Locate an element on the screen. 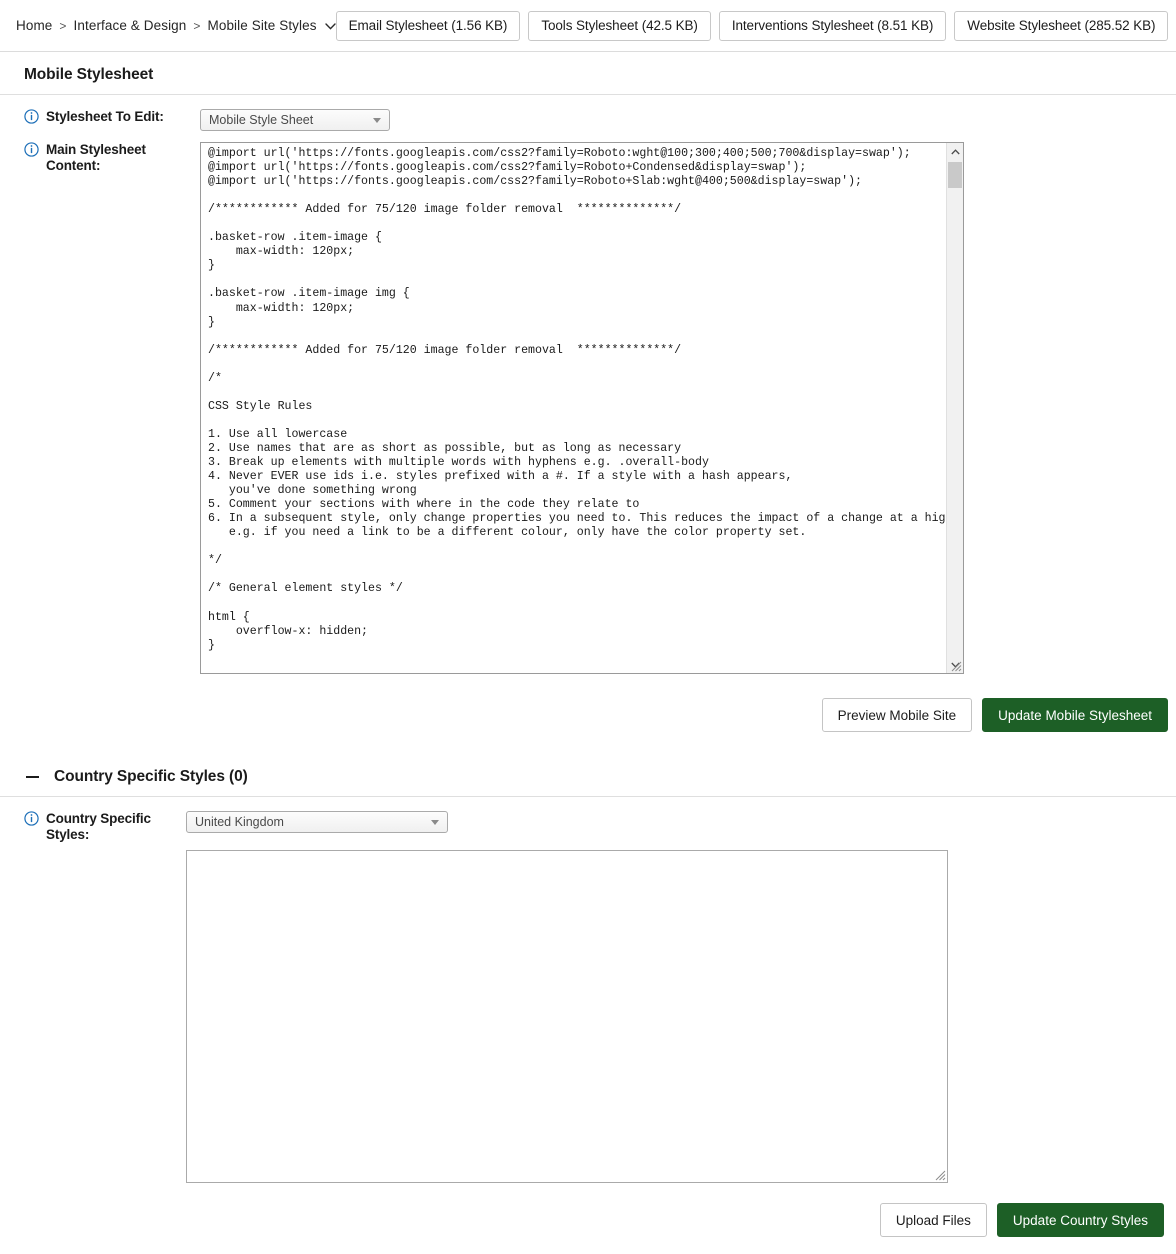 The image size is (1176, 1254). country-specific-styles-label-group: Country Specific Styles: is located at coordinates (105, 827).